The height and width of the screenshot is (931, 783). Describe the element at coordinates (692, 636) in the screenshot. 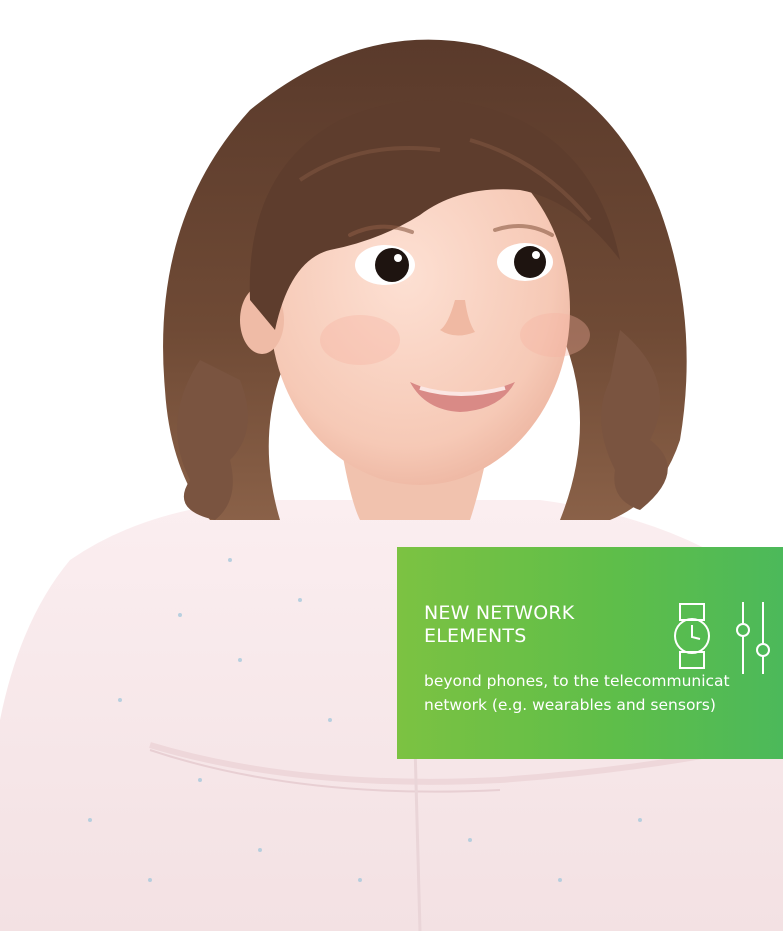

I see `smartwatch-icon` at that location.